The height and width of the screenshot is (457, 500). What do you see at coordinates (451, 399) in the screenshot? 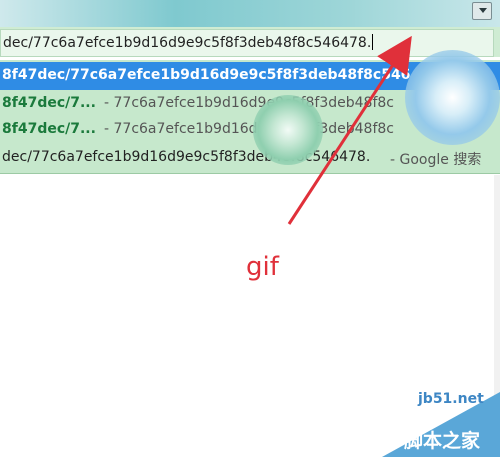
I see `watermark-site: jb51.net` at bounding box center [451, 399].